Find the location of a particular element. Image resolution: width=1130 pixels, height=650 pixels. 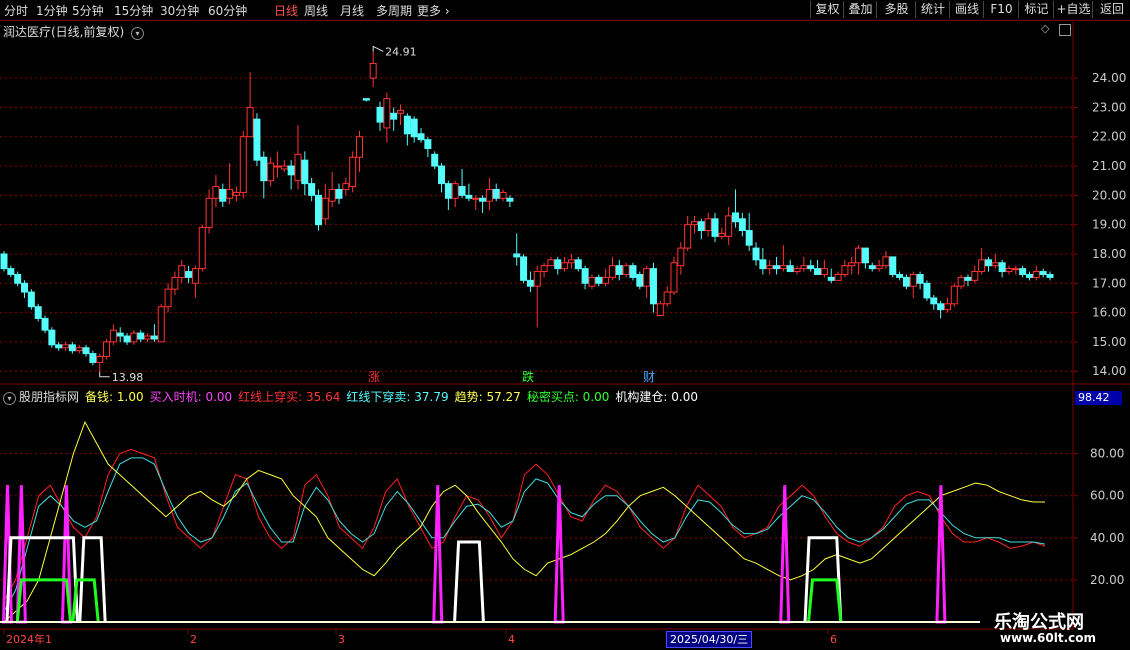

toolbar-button-1: 叠加 is located at coordinates (860, 9).